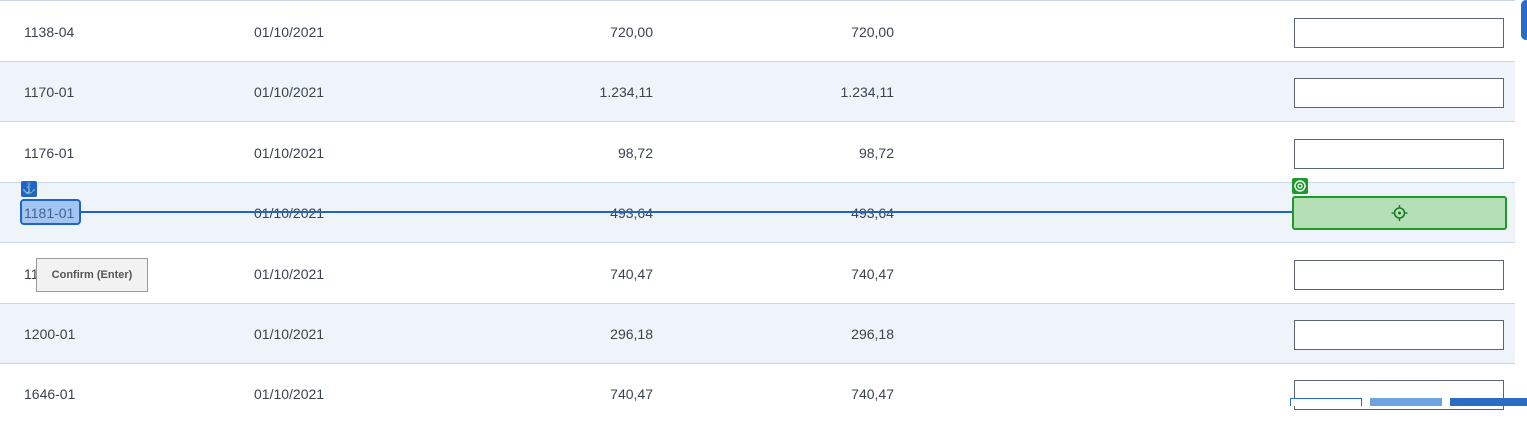  Describe the element at coordinates (867, 92) in the screenshot. I see `cell-value2: 1.234,11` at that location.